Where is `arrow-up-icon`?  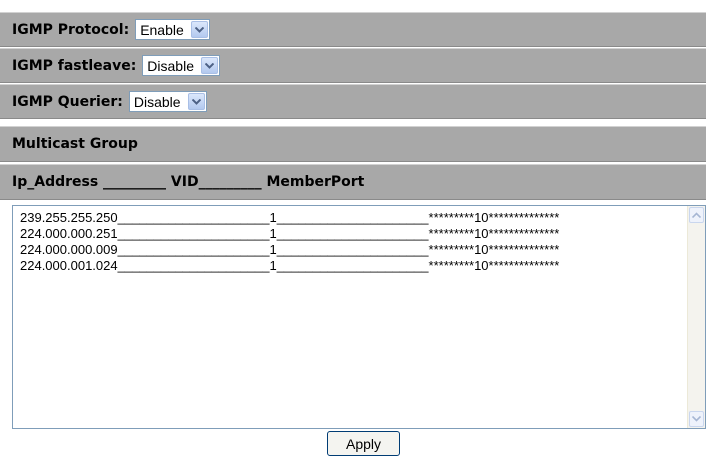
arrow-up-icon is located at coordinates (696, 215).